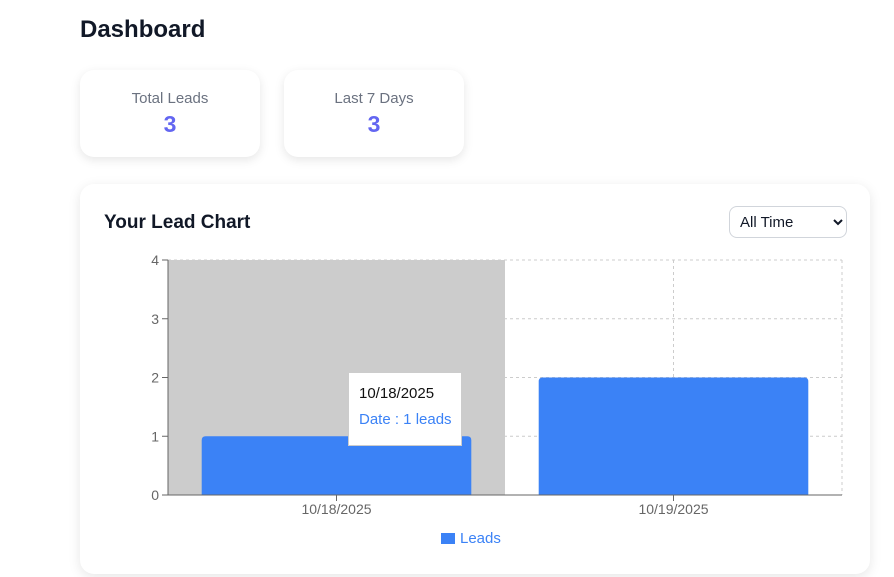  Describe the element at coordinates (480, 538) in the screenshot. I see `legend-label: Leads` at that location.